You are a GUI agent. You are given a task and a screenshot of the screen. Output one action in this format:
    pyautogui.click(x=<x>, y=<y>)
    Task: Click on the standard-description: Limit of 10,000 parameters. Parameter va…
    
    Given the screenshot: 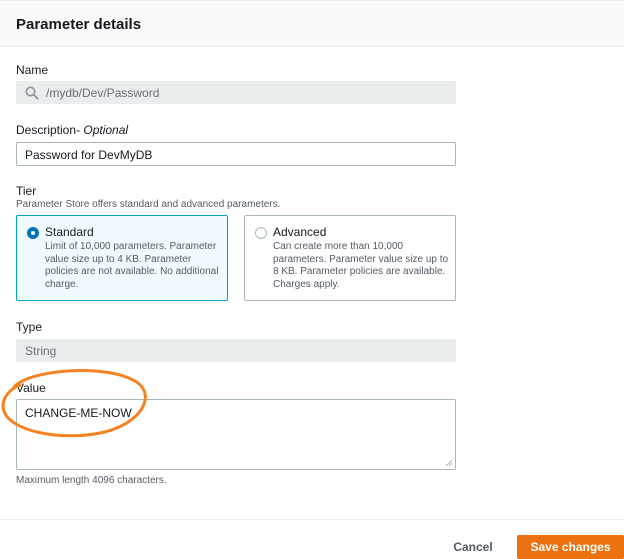 What is the action you would take?
    pyautogui.click(x=132, y=265)
    